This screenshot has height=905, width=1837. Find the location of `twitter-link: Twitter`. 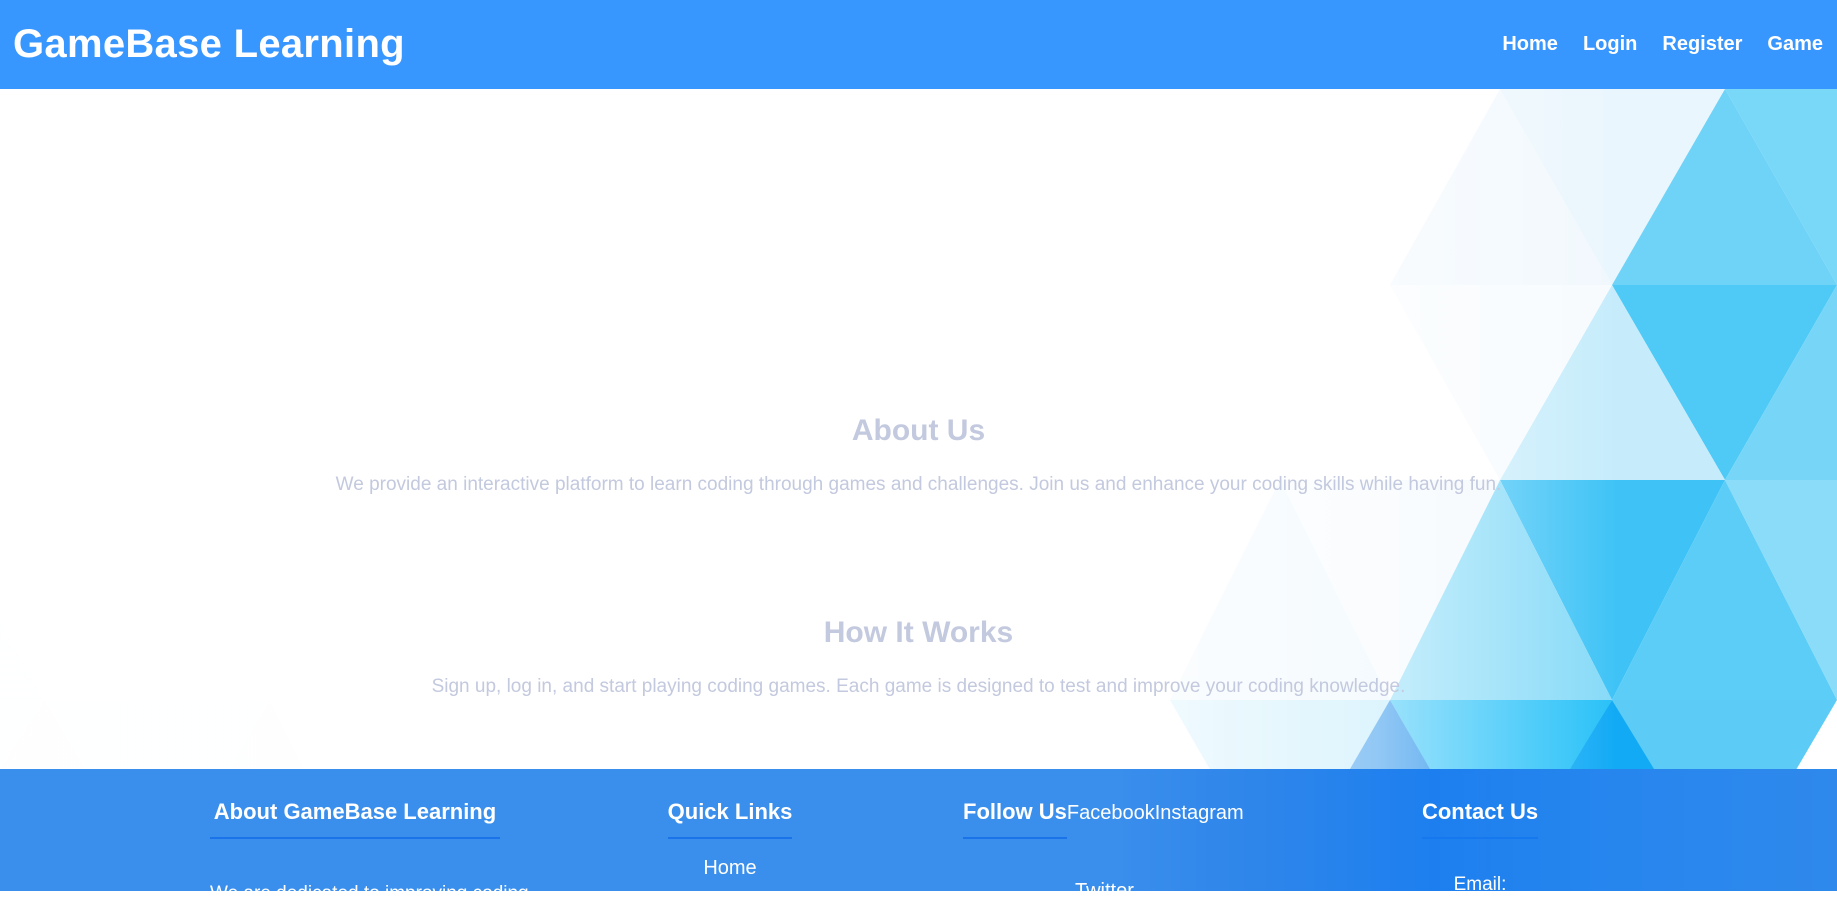

twitter-link: Twitter is located at coordinates (1104, 891).